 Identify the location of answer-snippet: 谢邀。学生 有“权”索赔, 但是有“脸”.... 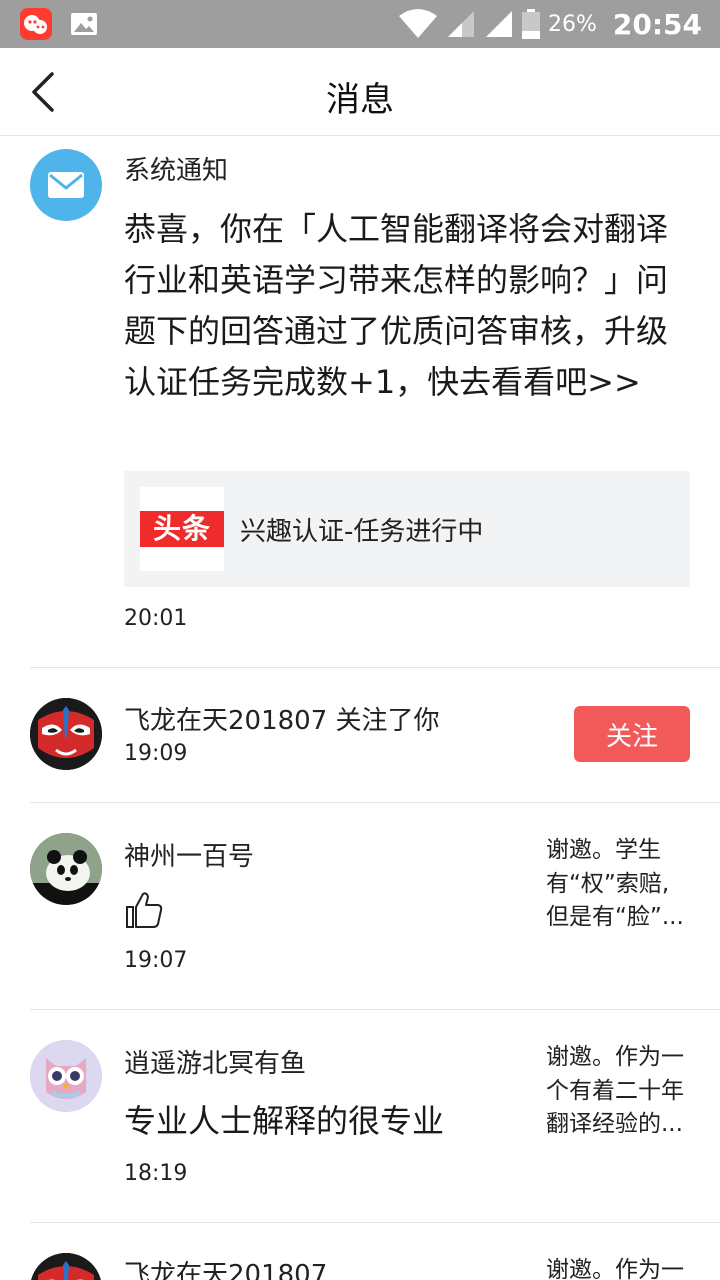
(621, 884).